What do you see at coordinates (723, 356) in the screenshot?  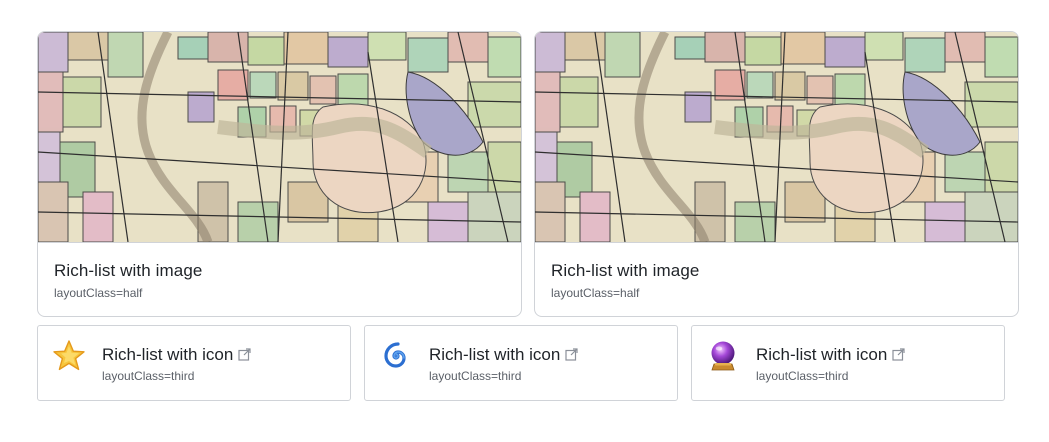 I see `crystal-ball-icon` at bounding box center [723, 356].